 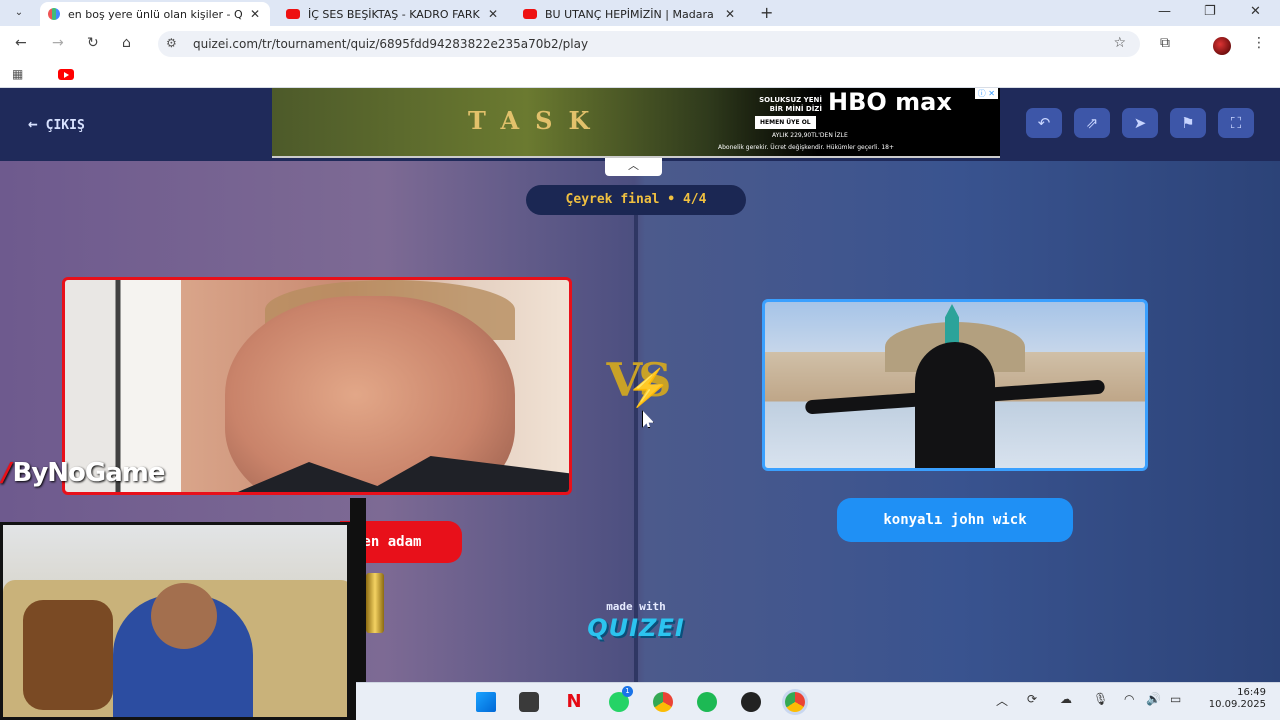 What do you see at coordinates (818, 701) in the screenshot?
I see `windows-taskbar: N` at bounding box center [818, 701].